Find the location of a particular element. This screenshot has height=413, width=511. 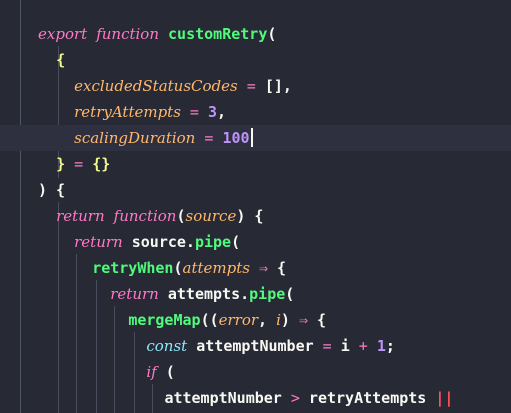

code-token: source. is located at coordinates (158, 242).